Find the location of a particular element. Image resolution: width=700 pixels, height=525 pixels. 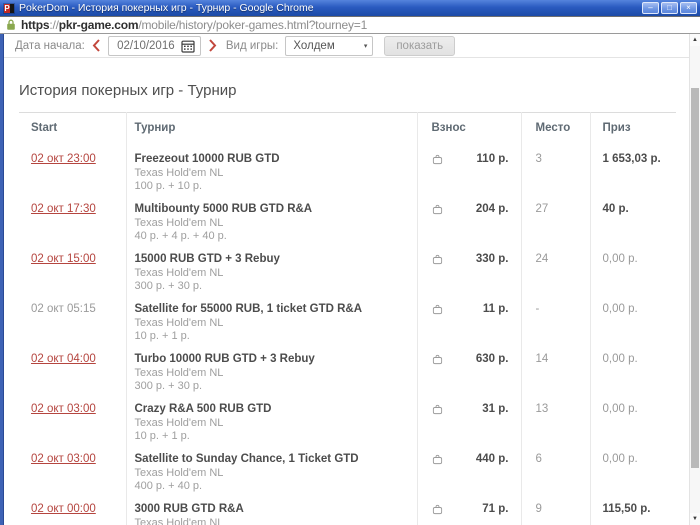

start-date-link: 02 окт 23:00 is located at coordinates (63, 159).